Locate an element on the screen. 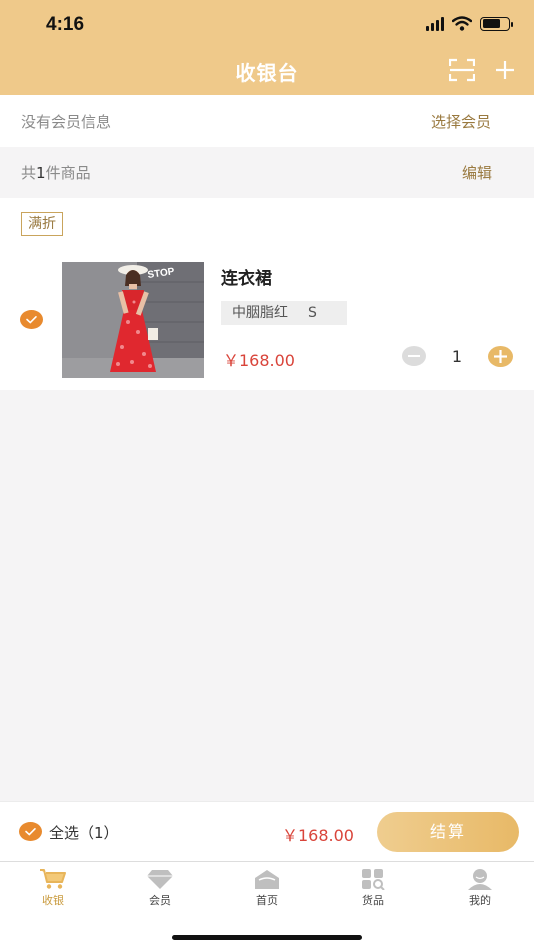 This screenshot has width=534, height=950. header-bar: 4:16 收银台 is located at coordinates (267, 47).